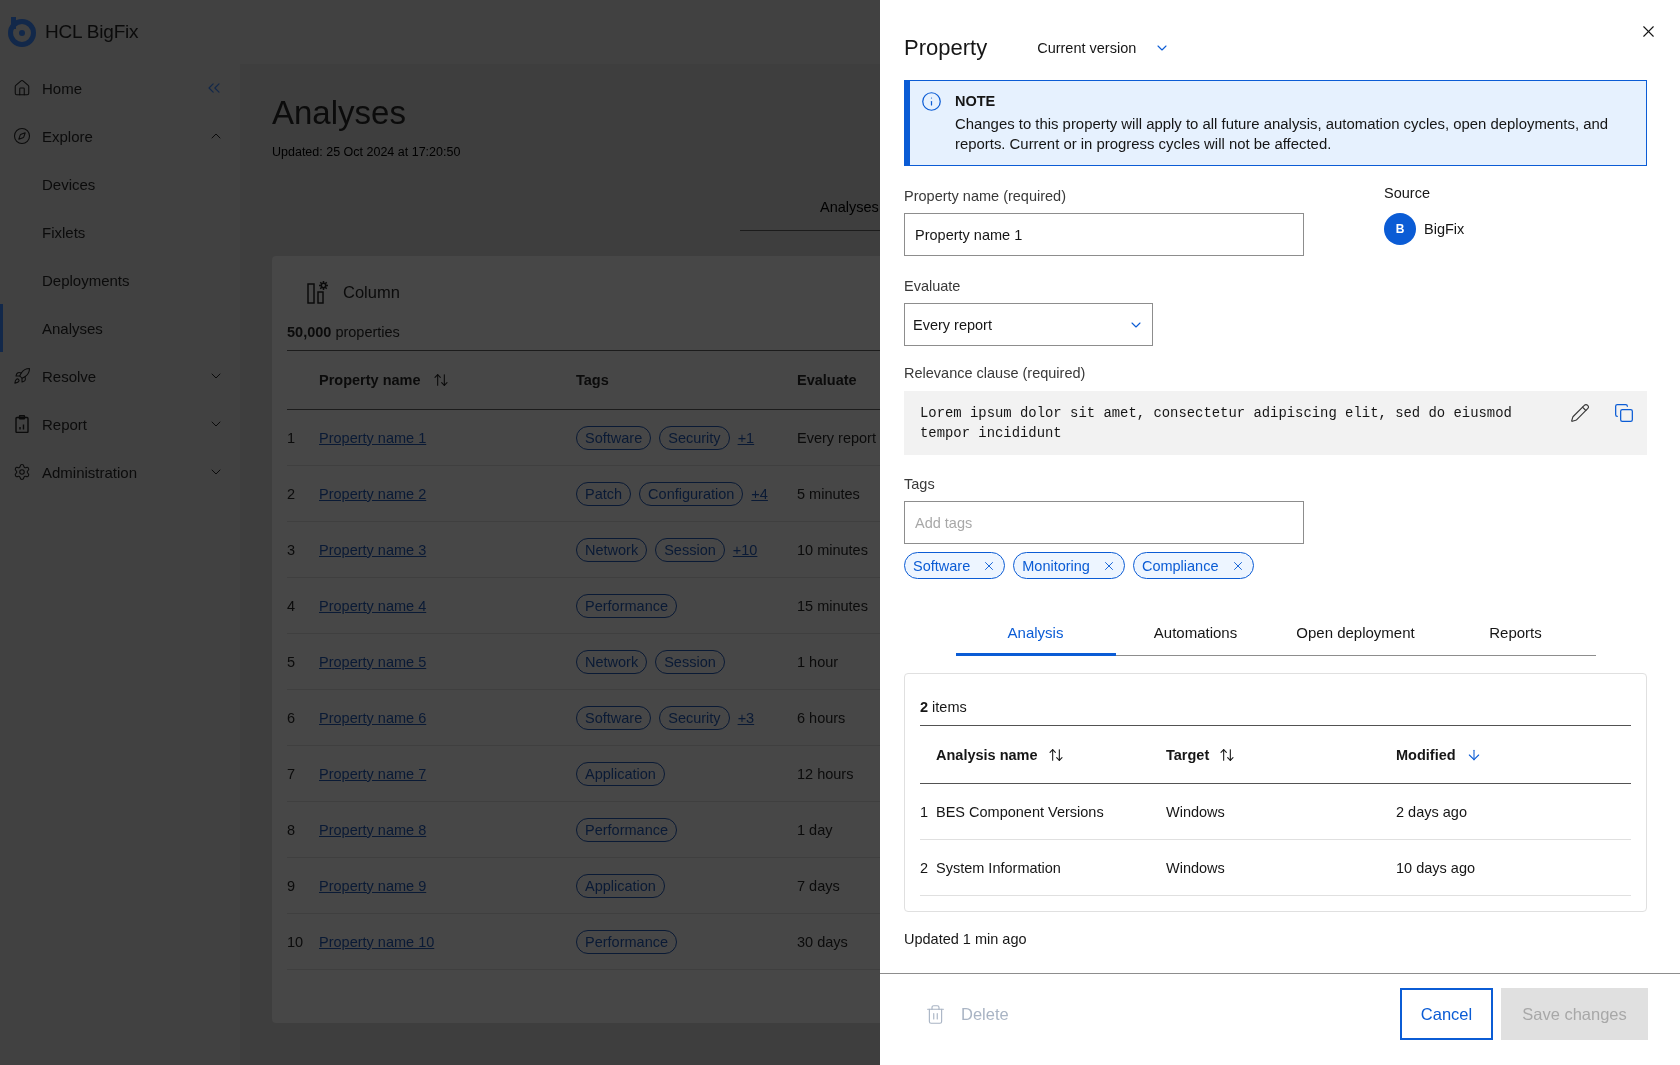 The height and width of the screenshot is (1065, 1680). I want to click on version-dropdown: Current version, so click(1104, 48).